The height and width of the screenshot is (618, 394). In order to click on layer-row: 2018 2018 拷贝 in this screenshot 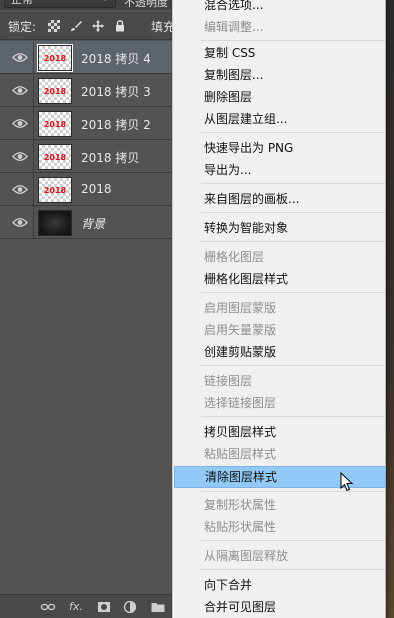, I will do `click(86, 156)`.